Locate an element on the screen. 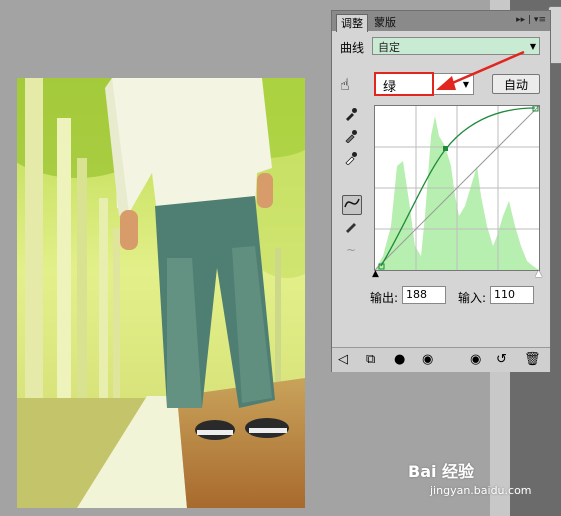 Image resolution: width=561 pixels, height=516 pixels. hand-adjust-icon: ☝ is located at coordinates (345, 84).